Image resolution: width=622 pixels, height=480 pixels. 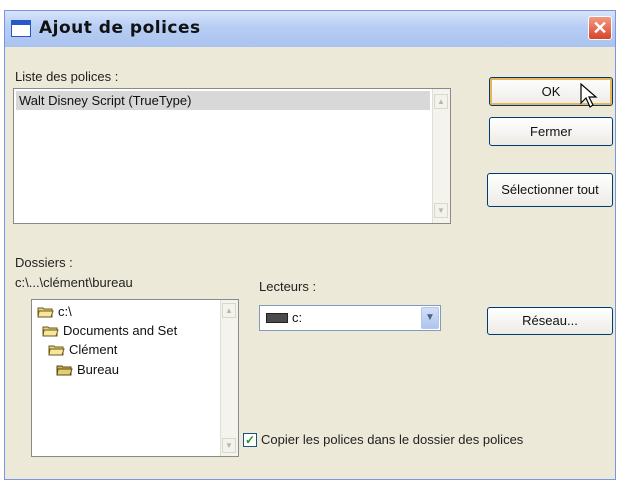 I want to click on dialog-title: Ajout de polices, so click(x=120, y=28).